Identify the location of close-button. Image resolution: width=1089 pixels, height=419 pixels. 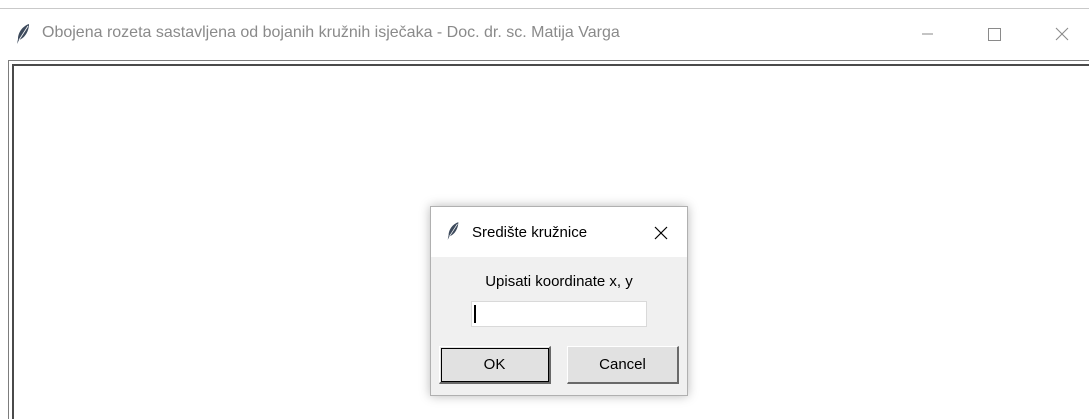
(1063, 34).